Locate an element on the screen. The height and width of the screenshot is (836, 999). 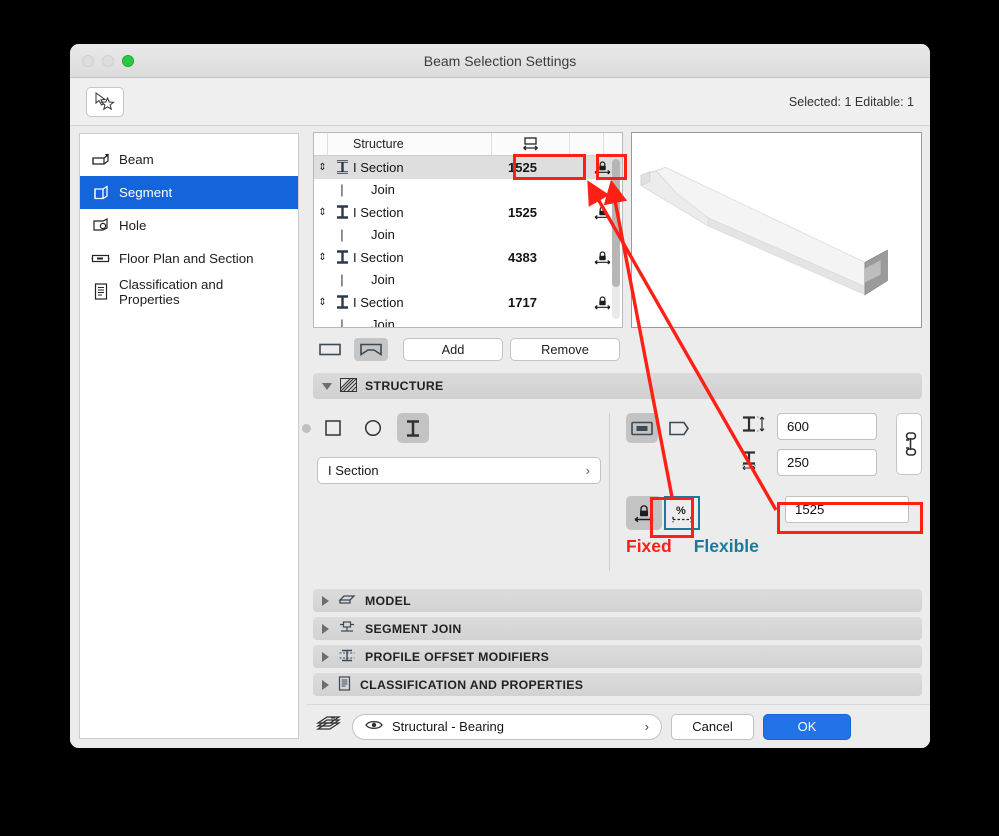
section-classification-and-properties: CLASSIFICATION AND PROPERTIES is located at coordinates (617, 684).